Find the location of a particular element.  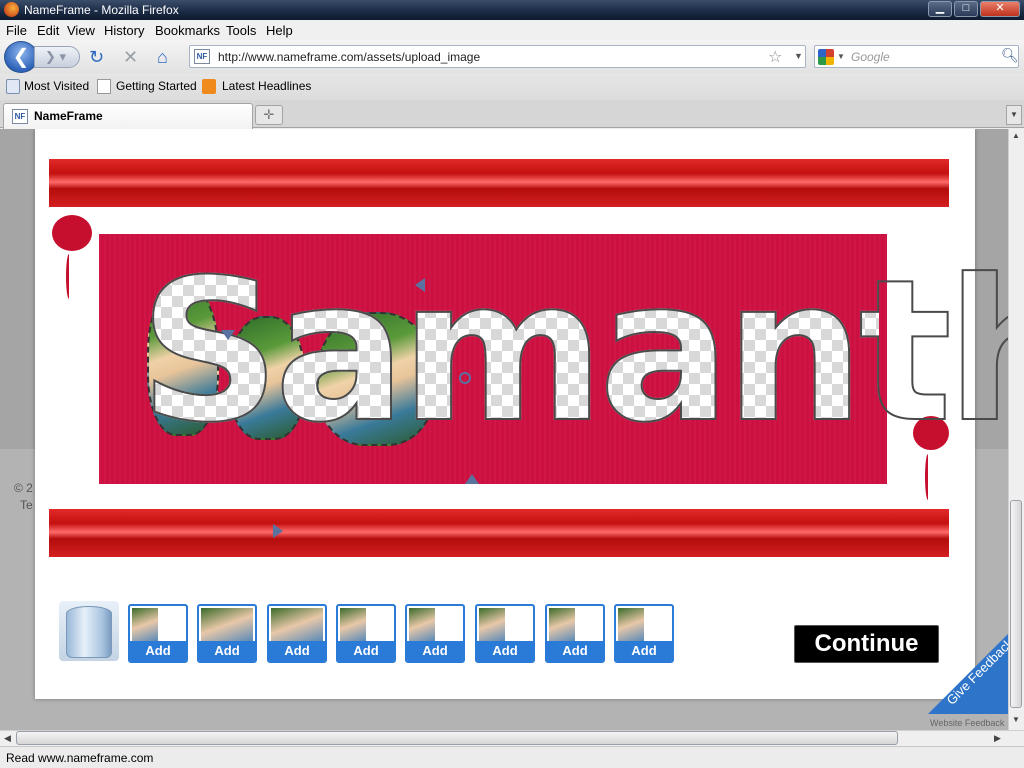

rss-icon is located at coordinates (209, 86).